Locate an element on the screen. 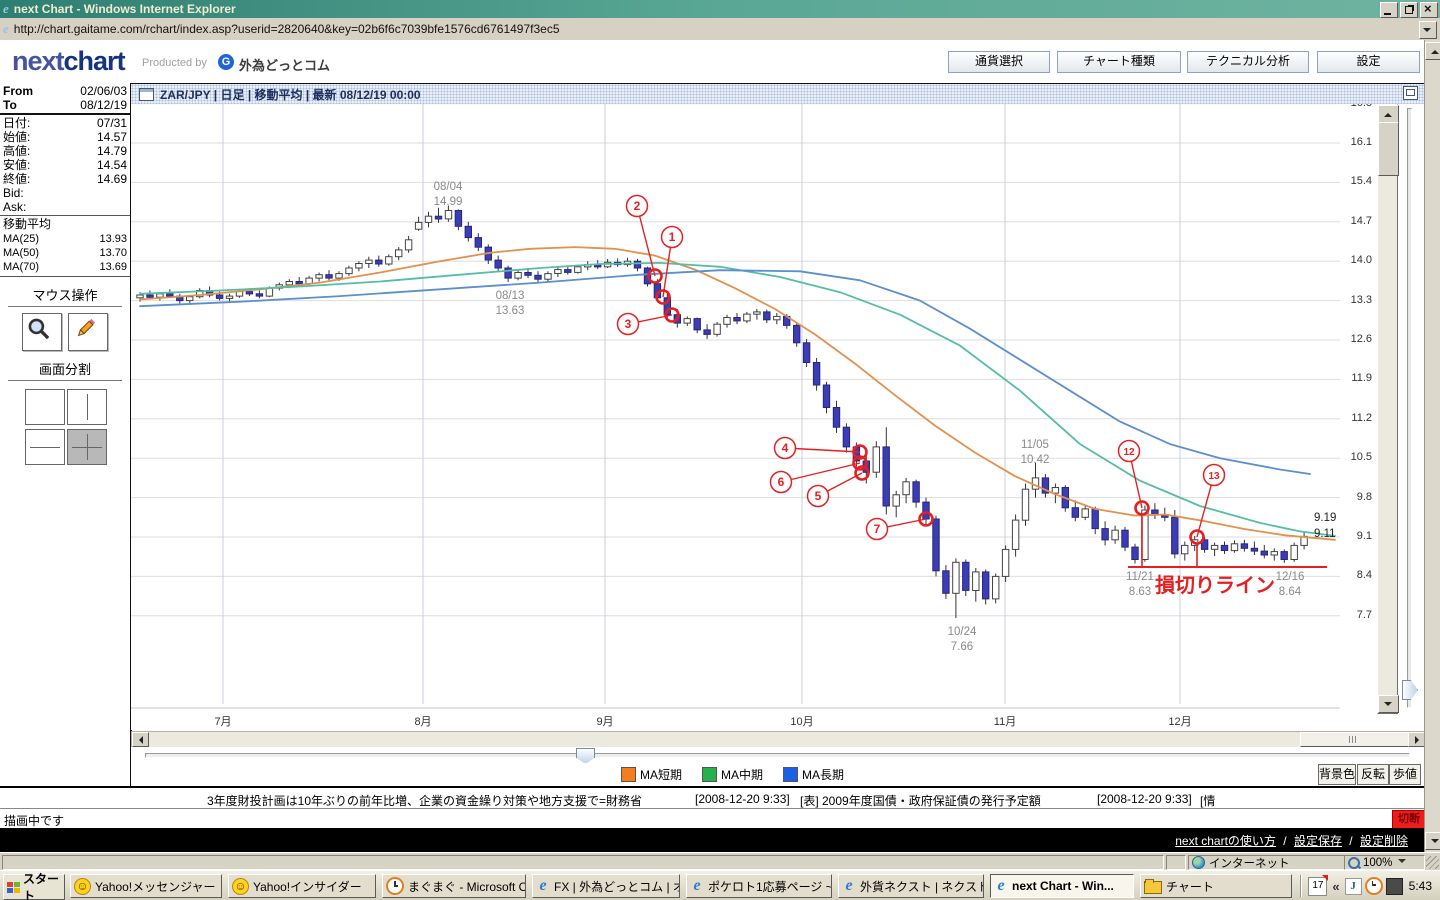  svg-text: 5 is located at coordinates (818, 496).